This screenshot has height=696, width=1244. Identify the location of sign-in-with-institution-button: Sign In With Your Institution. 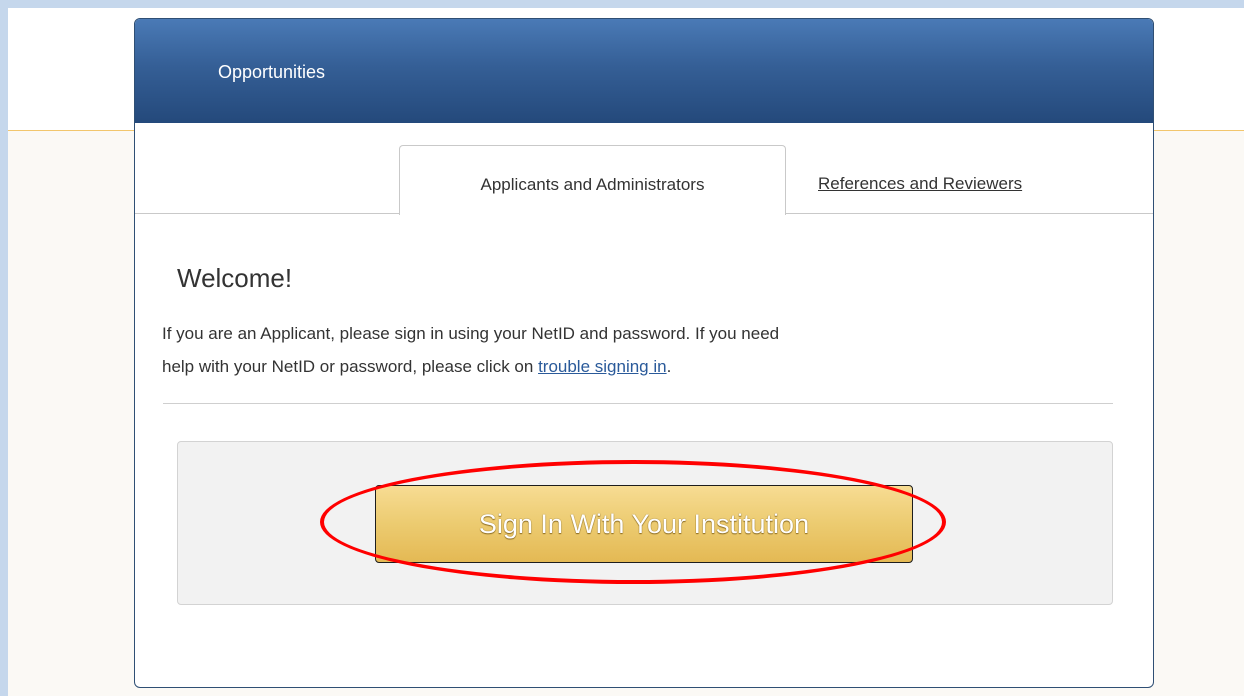
(644, 524).